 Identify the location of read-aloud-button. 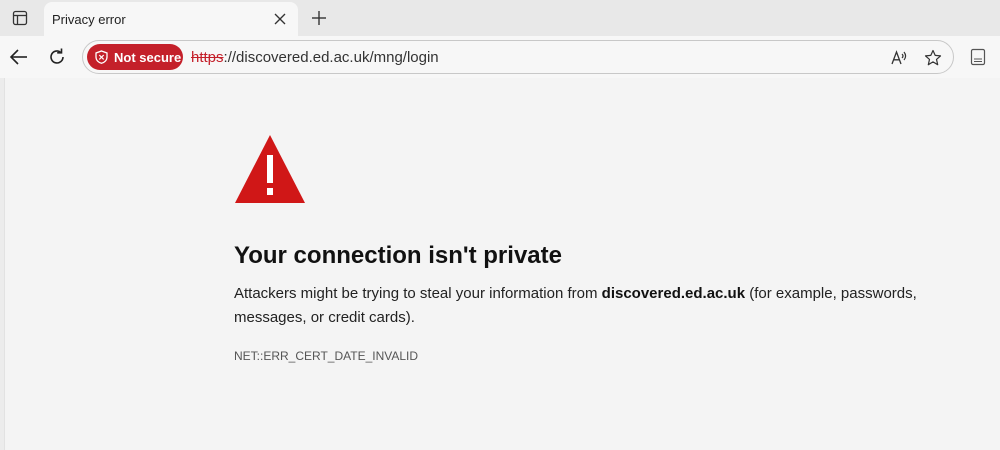
(899, 58).